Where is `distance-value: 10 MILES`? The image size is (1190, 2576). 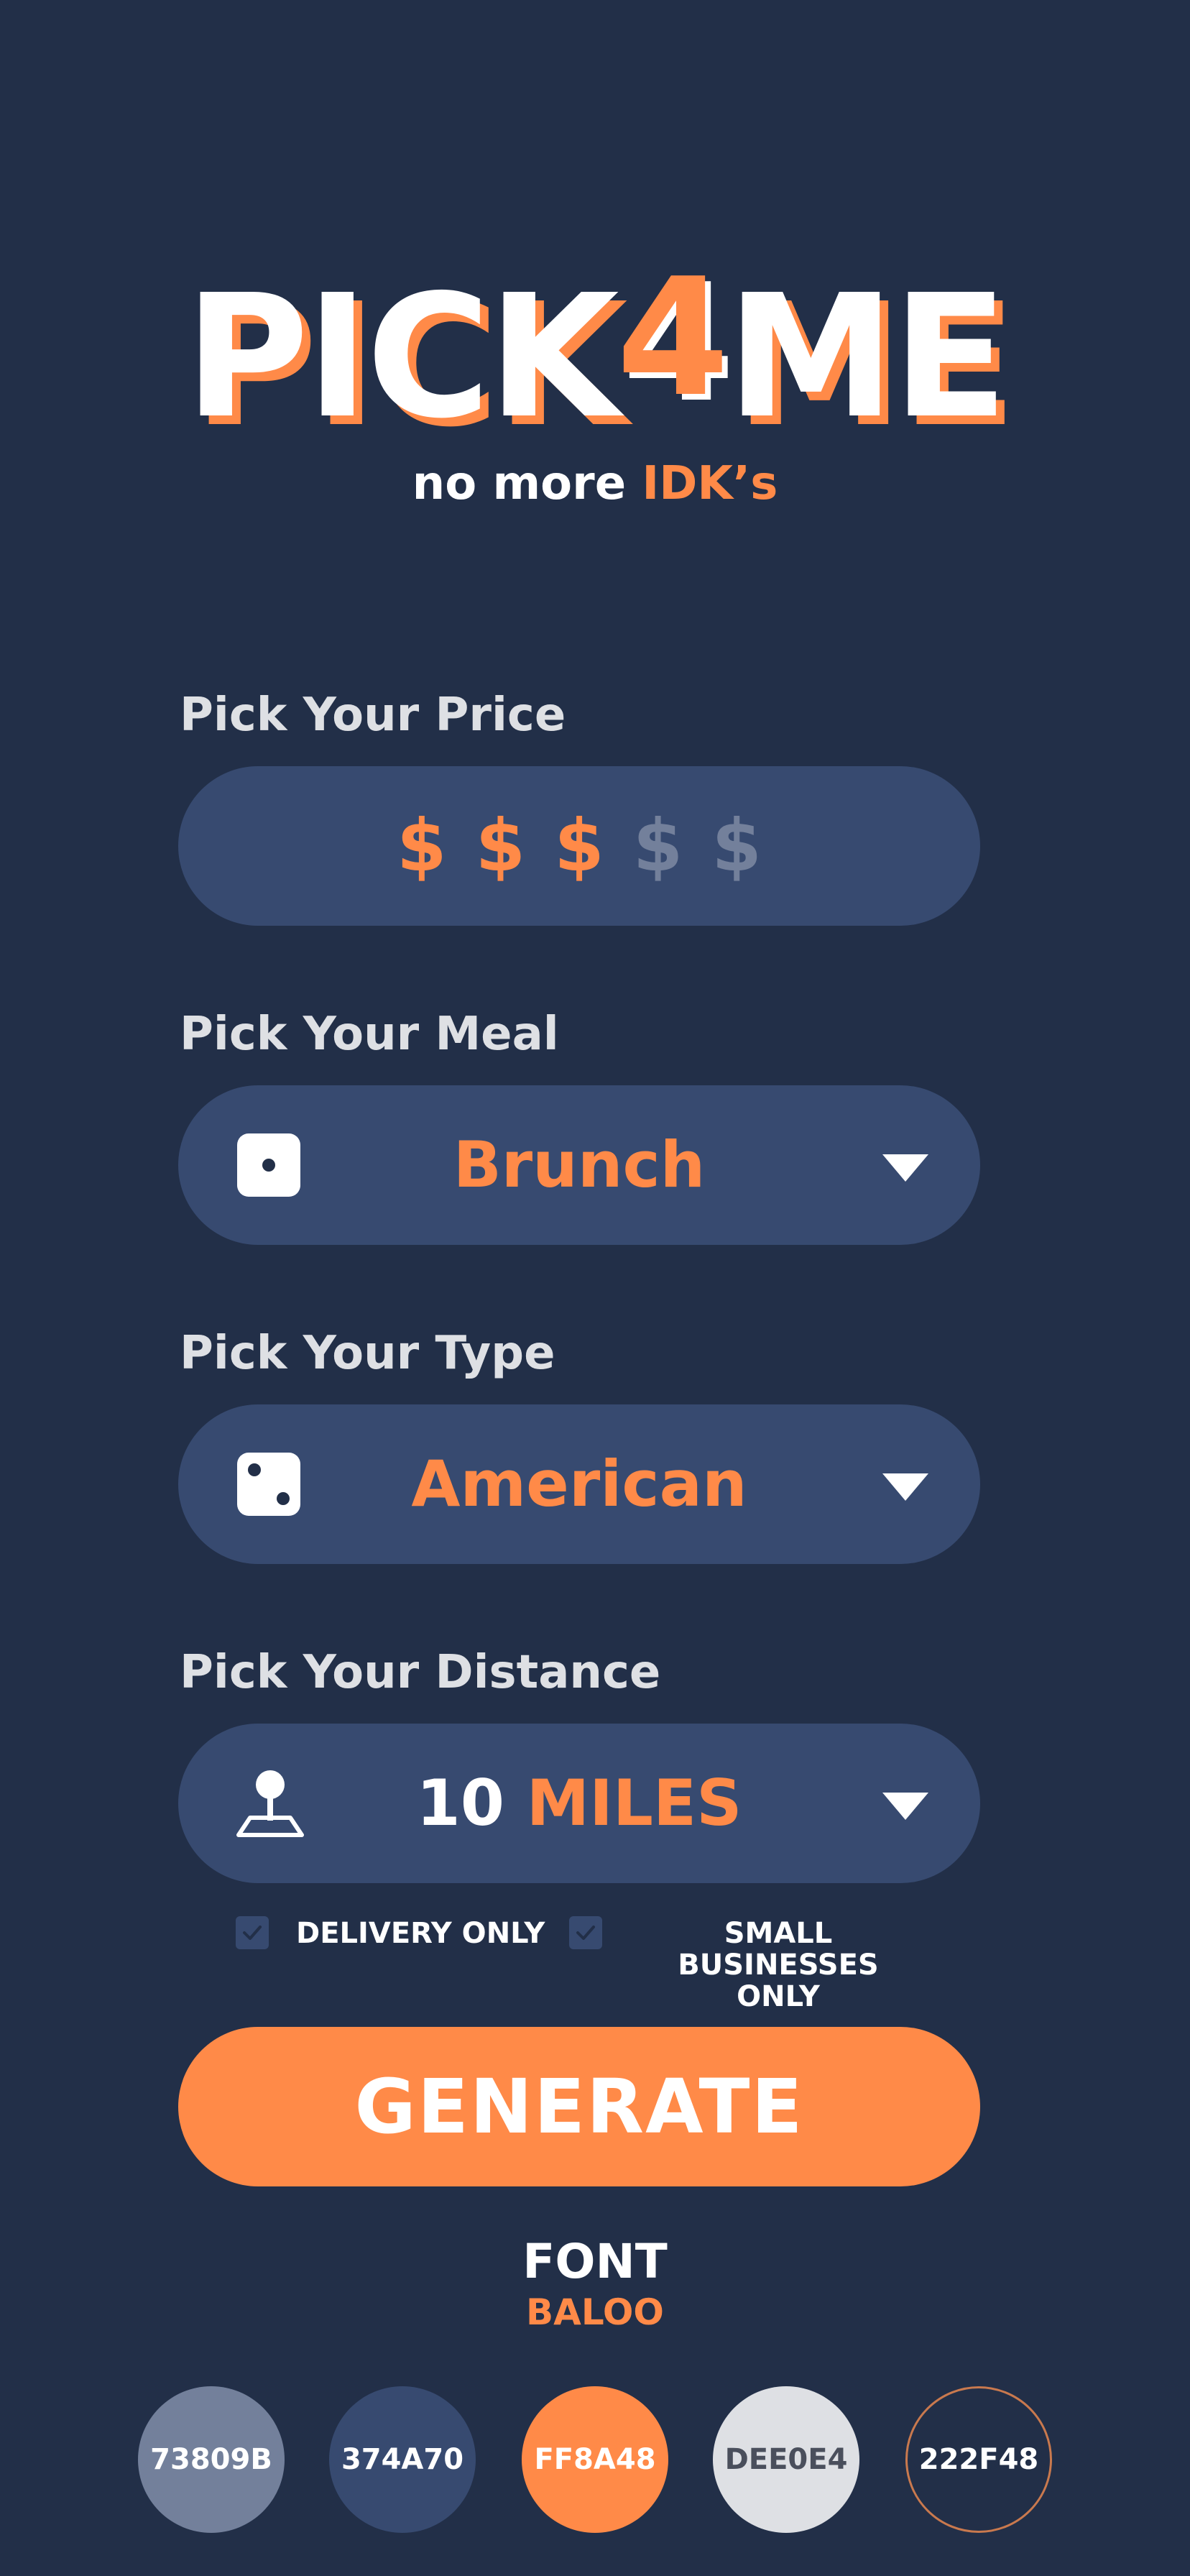 distance-value: 10 MILES is located at coordinates (579, 1803).